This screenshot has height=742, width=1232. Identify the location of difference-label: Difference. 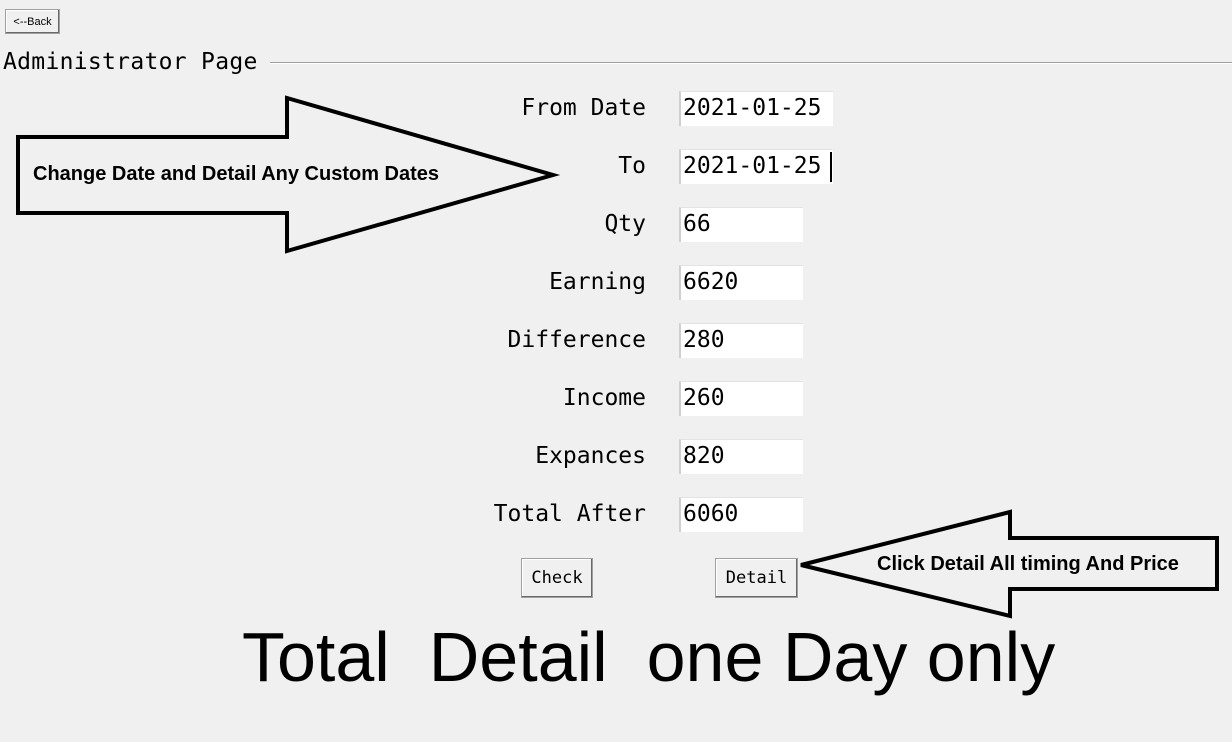
(576, 340).